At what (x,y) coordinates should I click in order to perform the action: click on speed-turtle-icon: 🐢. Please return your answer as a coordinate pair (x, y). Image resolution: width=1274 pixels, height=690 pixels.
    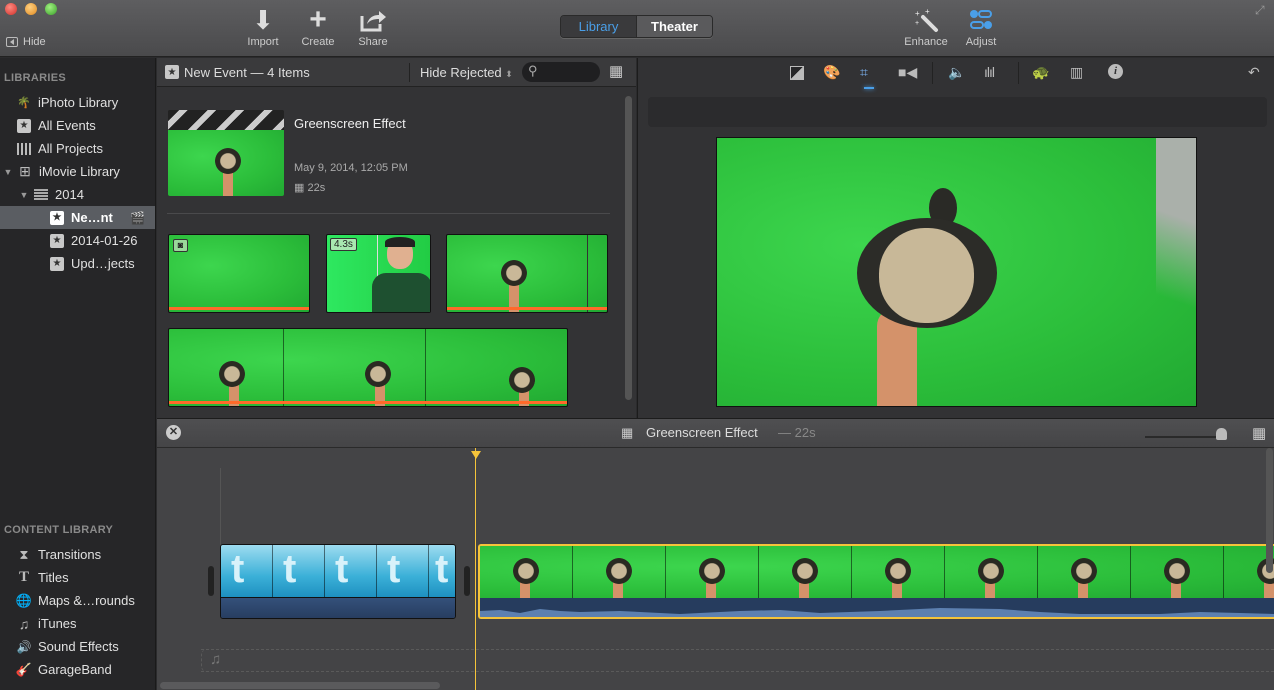
    Looking at the image, I should click on (1040, 72).